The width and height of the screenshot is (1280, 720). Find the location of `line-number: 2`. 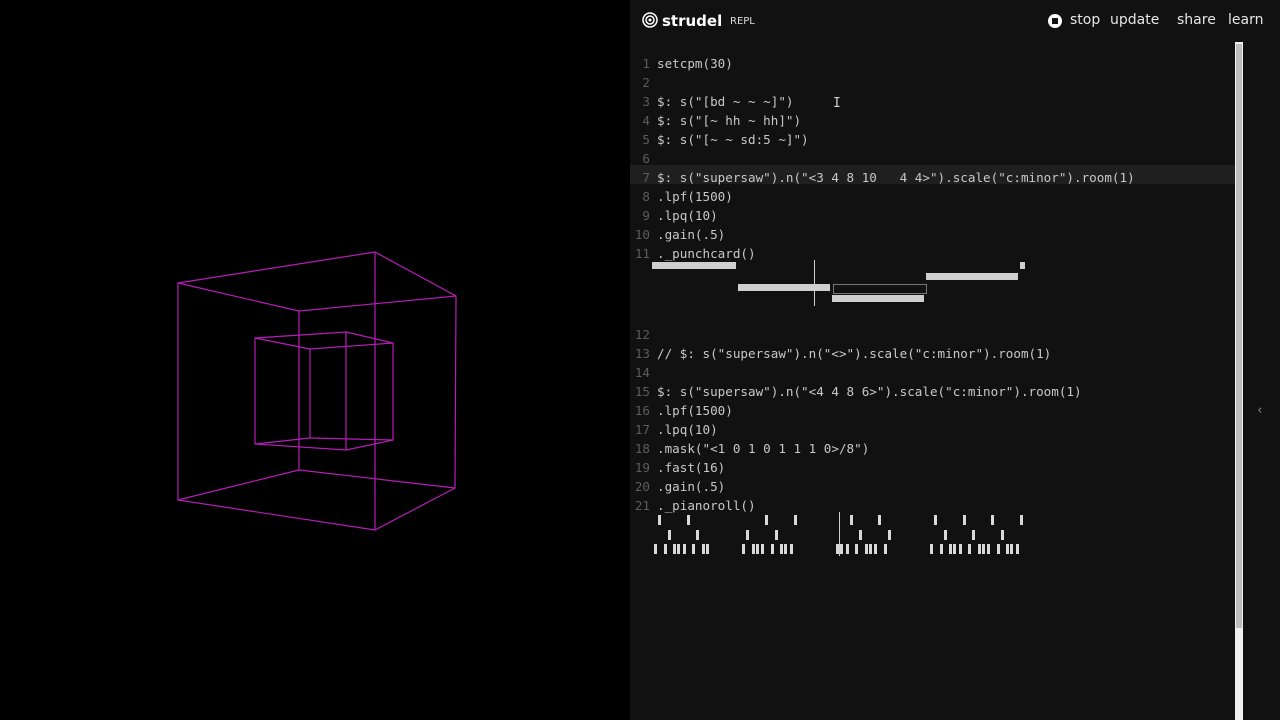

line-number: 2 is located at coordinates (646, 82).